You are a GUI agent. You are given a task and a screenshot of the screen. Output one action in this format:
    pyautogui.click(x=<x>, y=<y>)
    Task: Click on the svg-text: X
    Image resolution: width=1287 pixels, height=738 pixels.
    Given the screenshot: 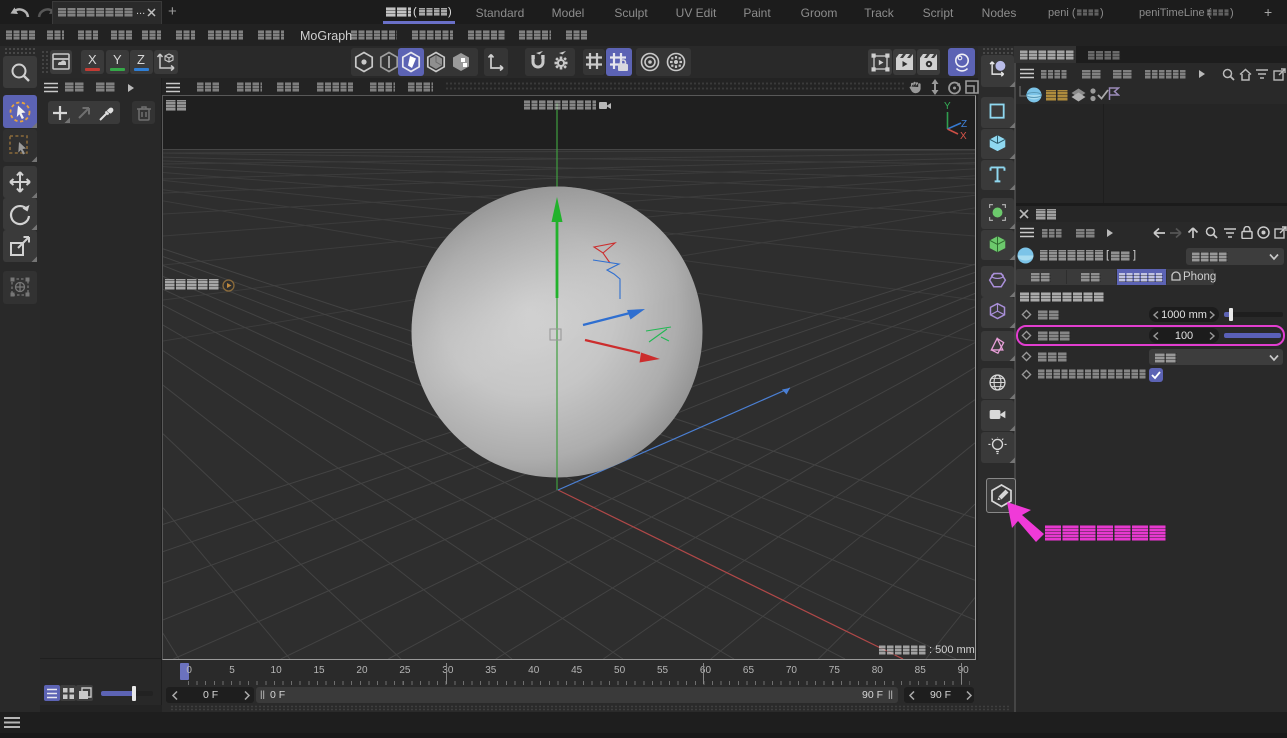 What is the action you would take?
    pyautogui.click(x=963, y=135)
    